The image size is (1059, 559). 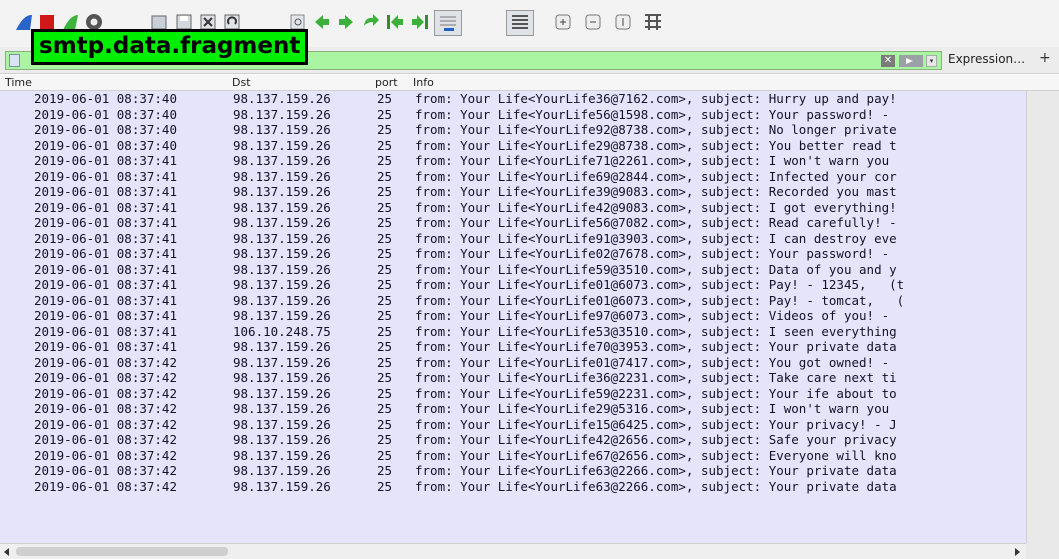 I want to click on clear-filter-button: ✕, so click(x=888, y=61).